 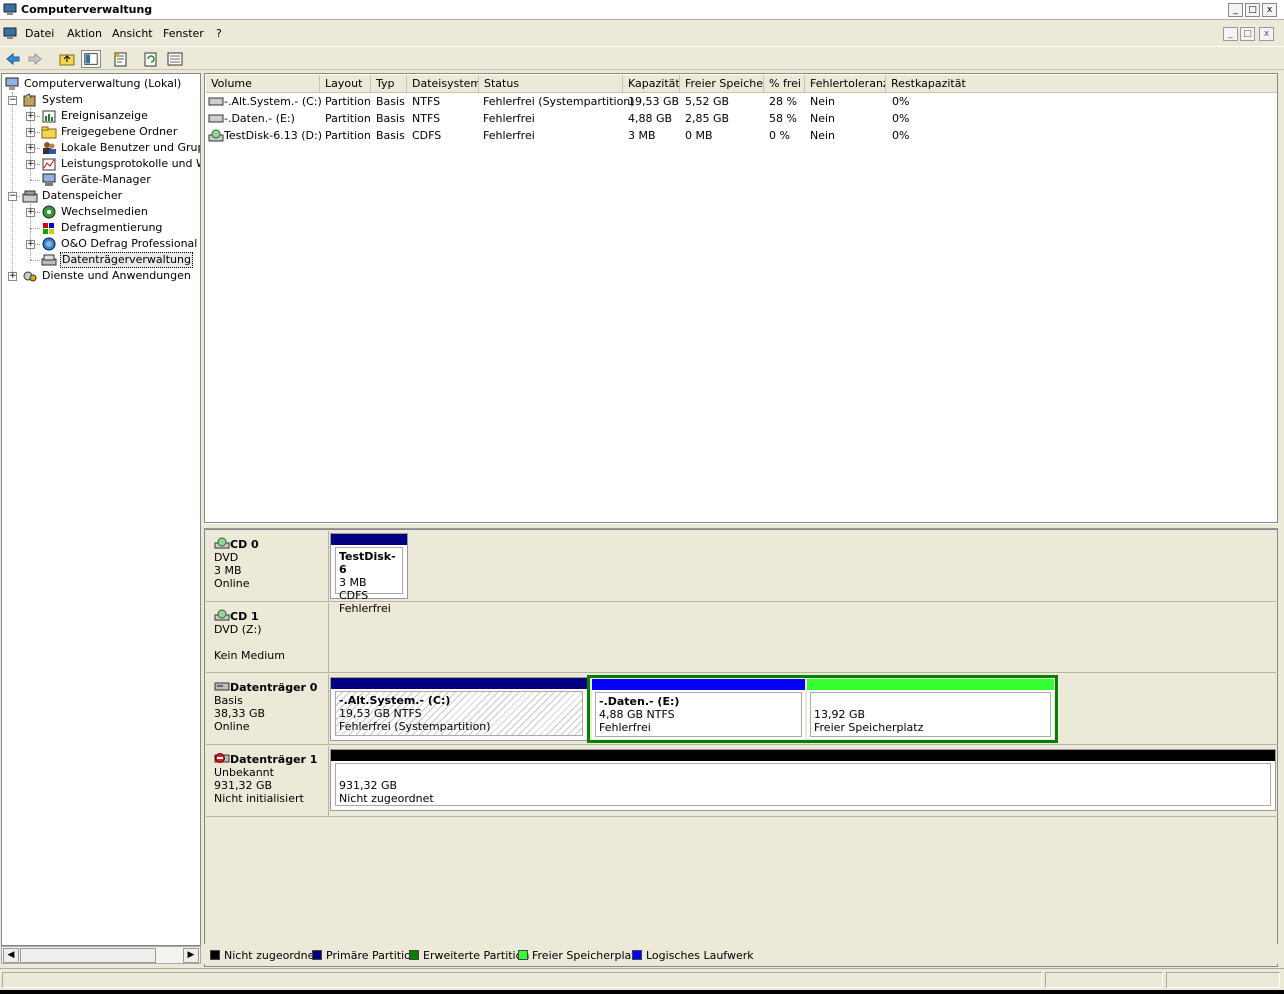 What do you see at coordinates (1223, 980) in the screenshot?
I see `status-segment` at bounding box center [1223, 980].